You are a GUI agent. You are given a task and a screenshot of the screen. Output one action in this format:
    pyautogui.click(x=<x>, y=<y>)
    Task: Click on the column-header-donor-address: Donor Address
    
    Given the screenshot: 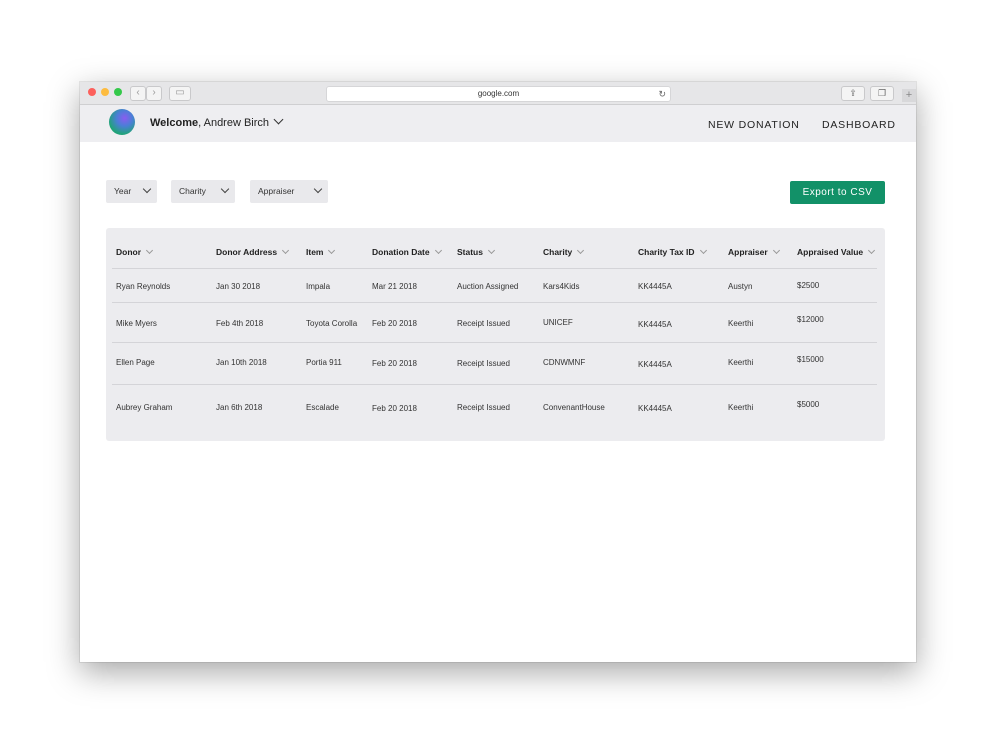 What is the action you would take?
    pyautogui.click(x=253, y=251)
    